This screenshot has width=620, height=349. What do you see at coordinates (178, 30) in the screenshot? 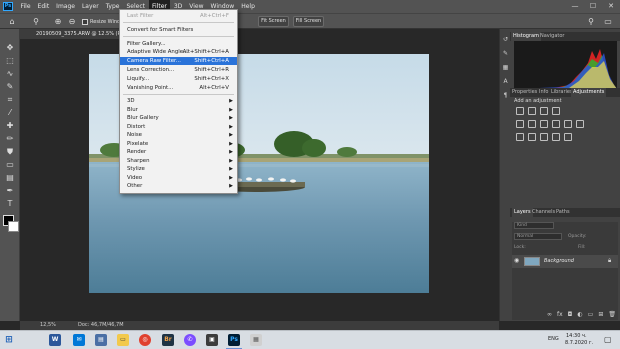
I see `menu-item-convert-smart-filters: Convert for Smart Filters` at bounding box center [178, 30].